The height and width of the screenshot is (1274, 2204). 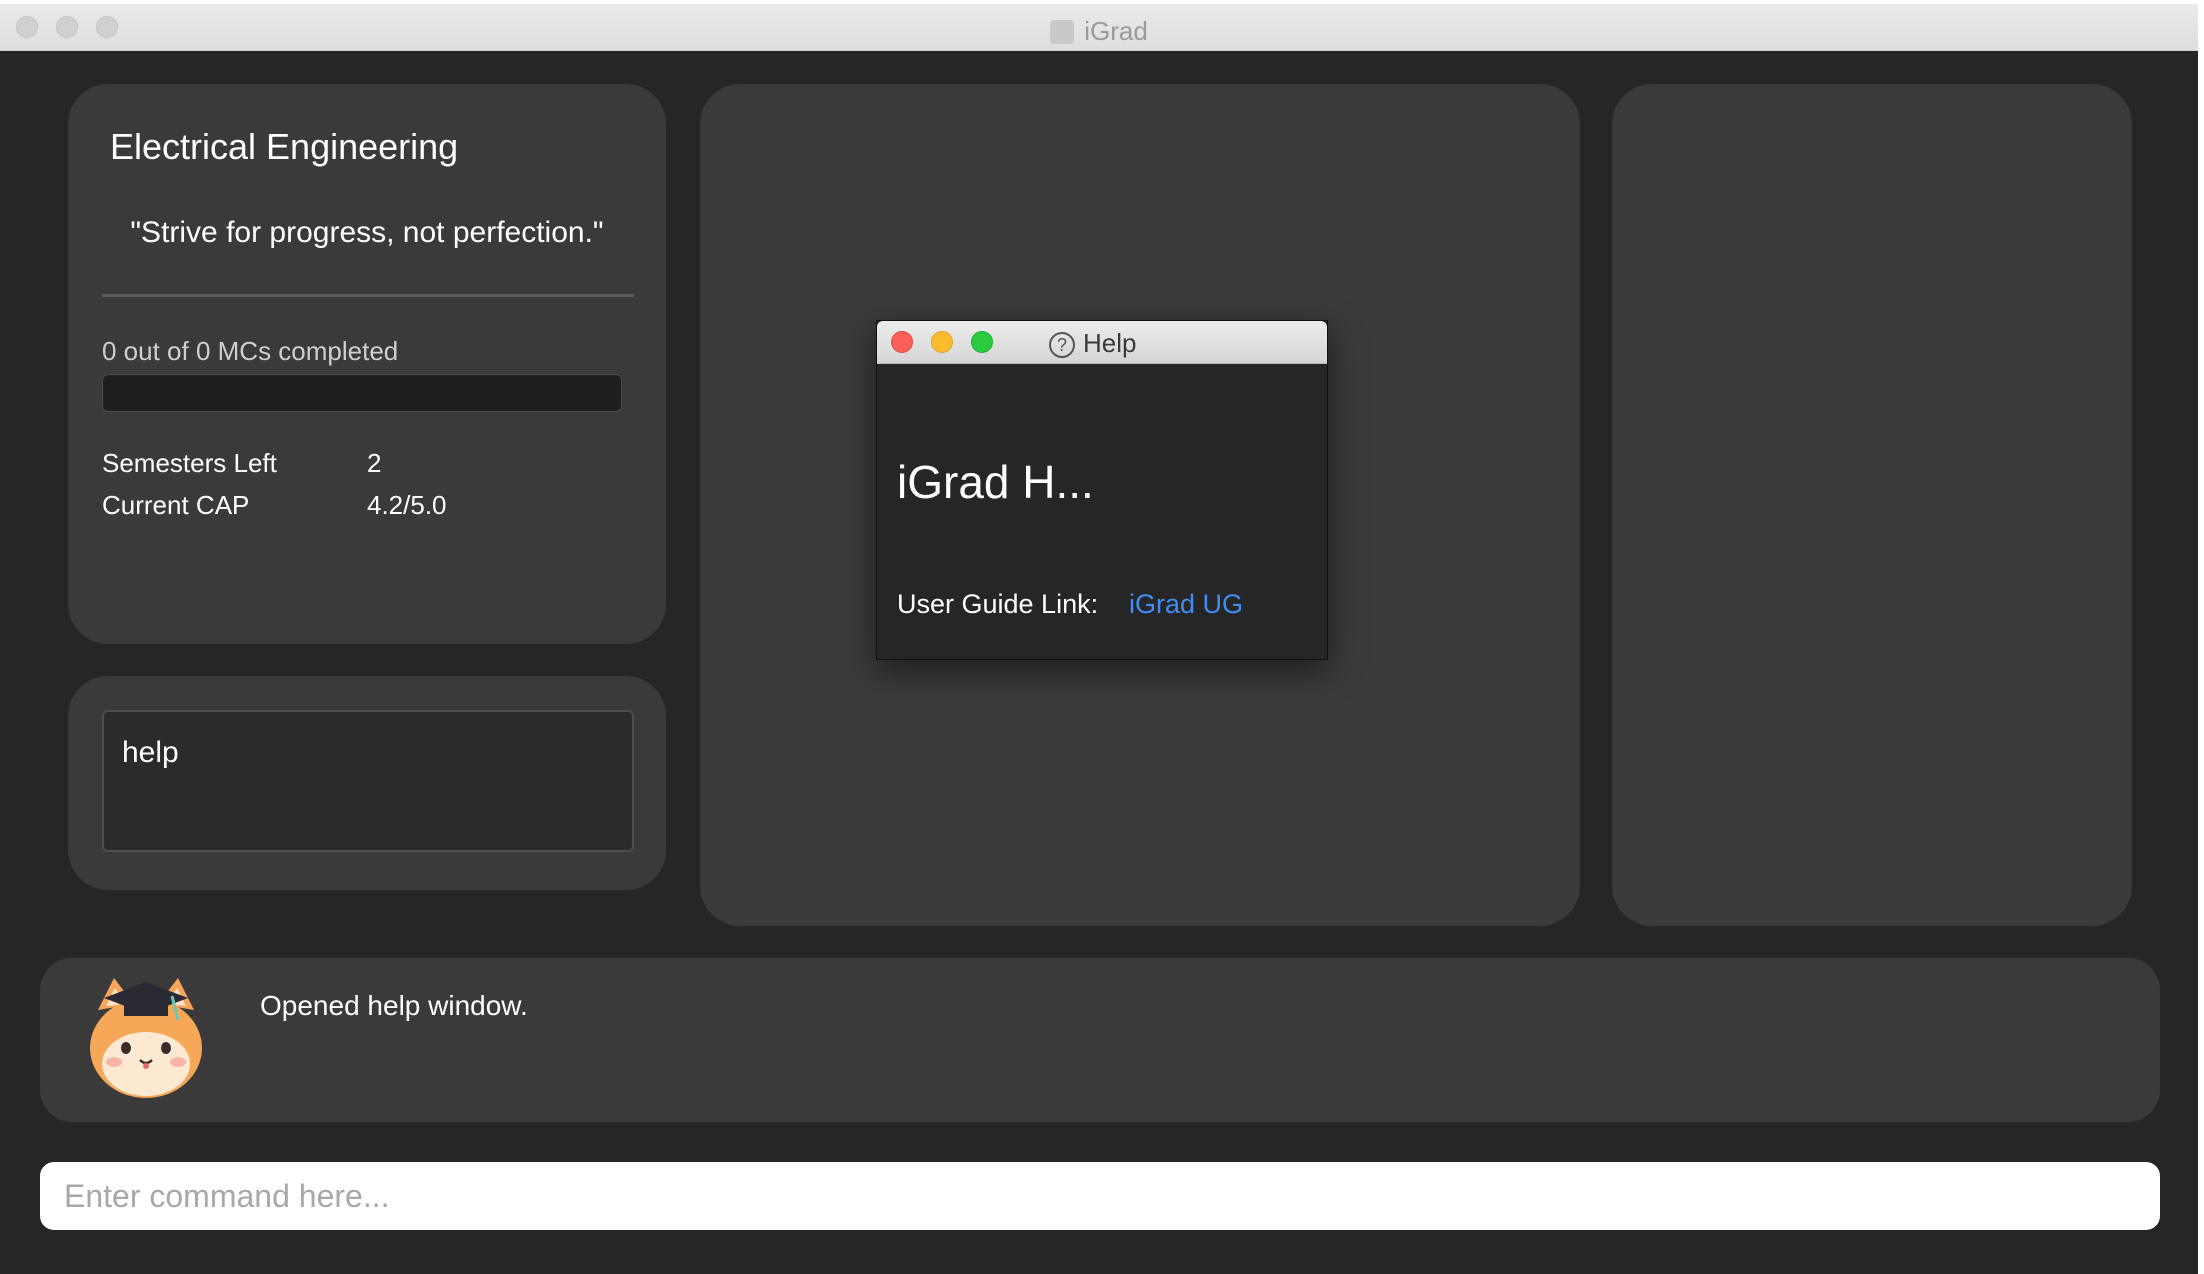 I want to click on command-input, so click(x=1100, y=1196).